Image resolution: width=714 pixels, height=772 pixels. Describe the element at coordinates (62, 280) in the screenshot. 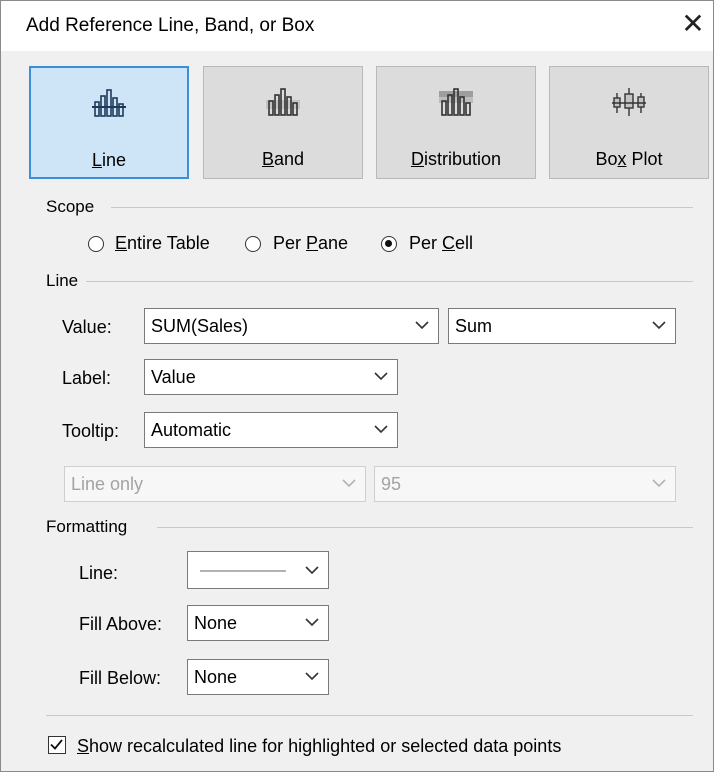

I see `line-heading: Line` at that location.